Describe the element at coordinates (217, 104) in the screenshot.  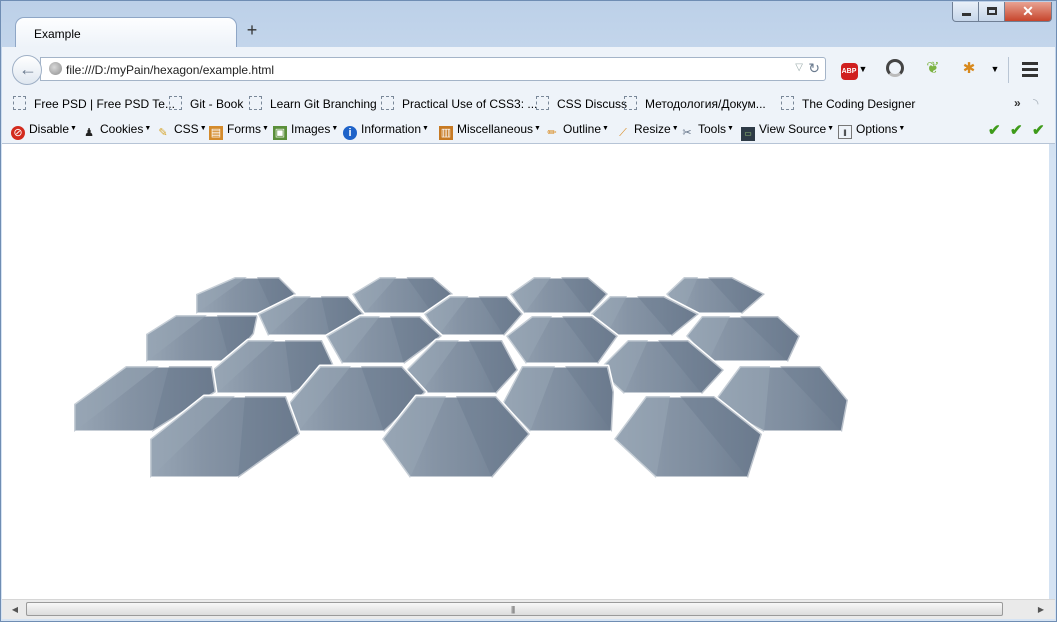
I see `bookmark-label: Git - Book` at that location.